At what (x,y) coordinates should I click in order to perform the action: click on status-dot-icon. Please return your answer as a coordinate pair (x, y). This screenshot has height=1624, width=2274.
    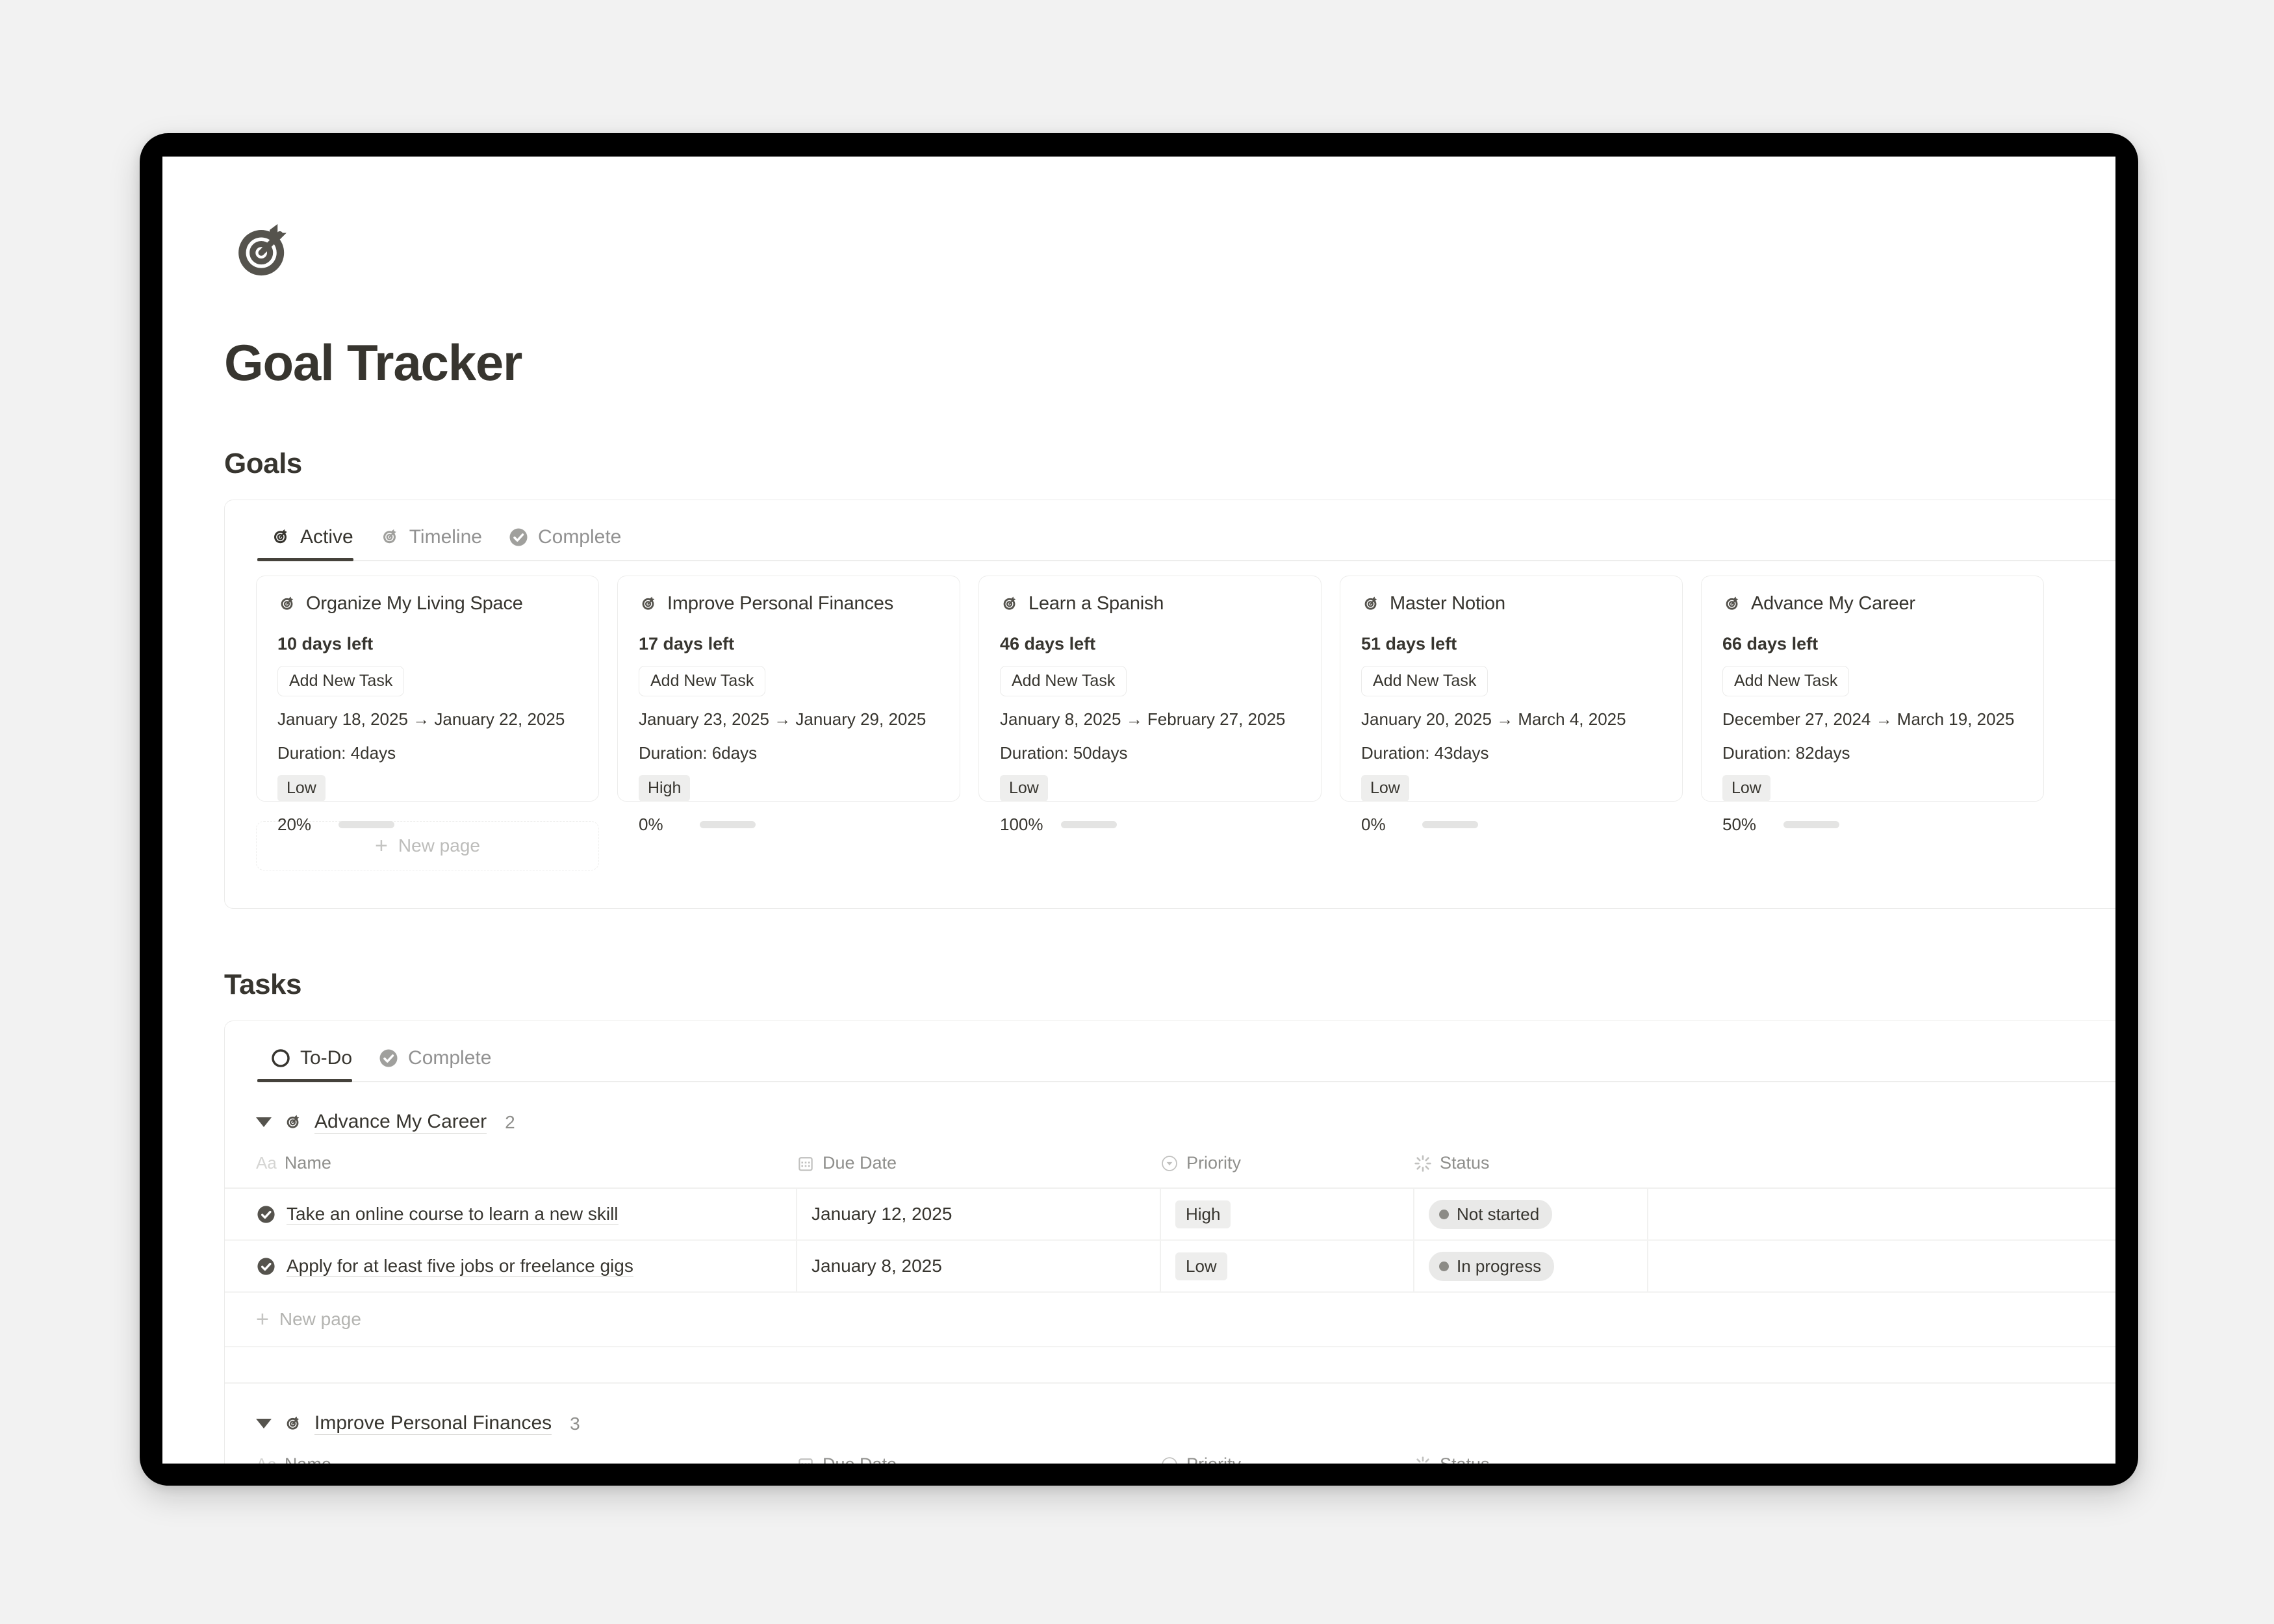
    Looking at the image, I should click on (1444, 1266).